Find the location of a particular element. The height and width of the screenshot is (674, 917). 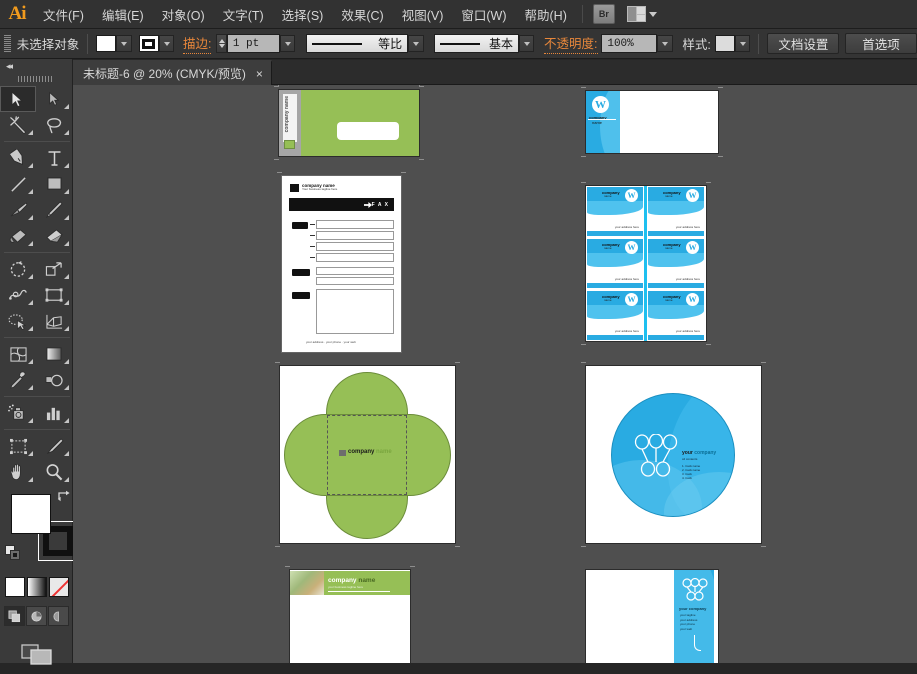

none-button is located at coordinates (58, 587).